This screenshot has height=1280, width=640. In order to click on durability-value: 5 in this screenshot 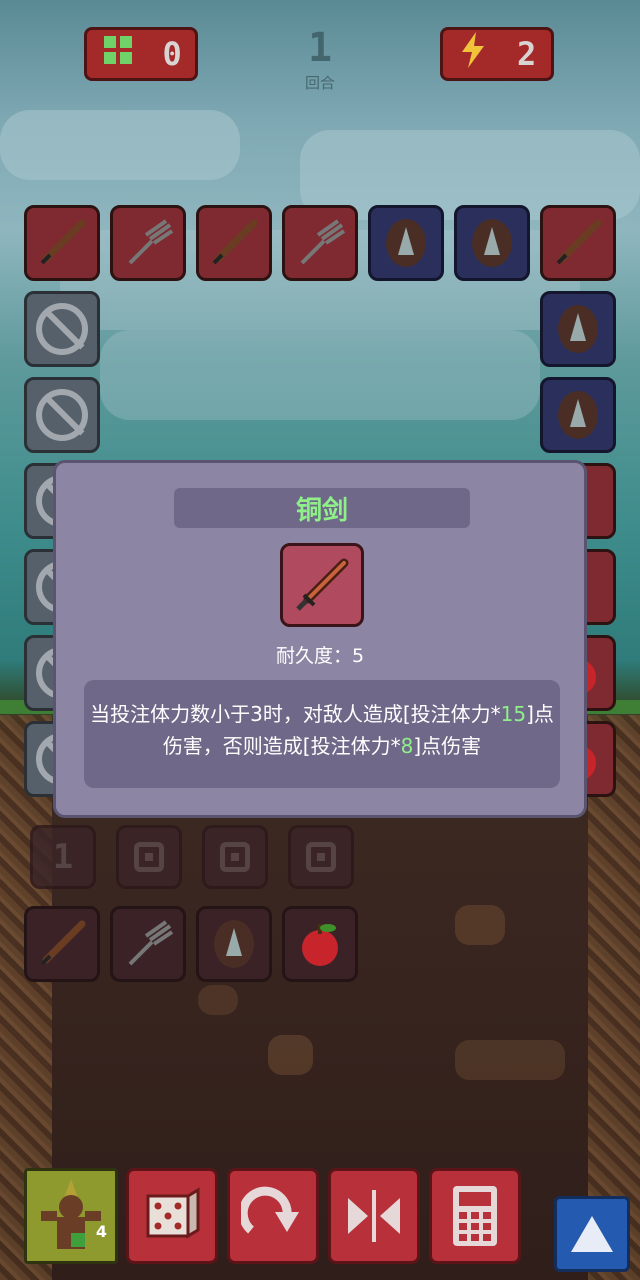, I will do `click(358, 656)`.